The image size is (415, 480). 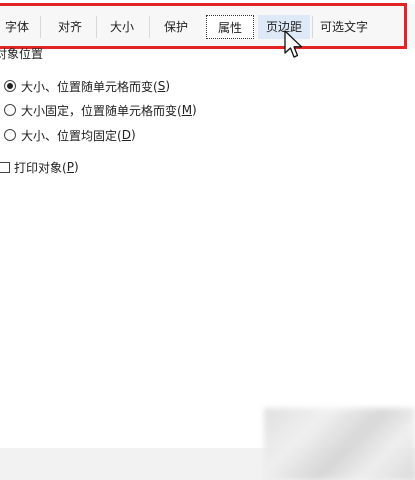 I want to click on print-object-shortcut-key: P, so click(x=70, y=167).